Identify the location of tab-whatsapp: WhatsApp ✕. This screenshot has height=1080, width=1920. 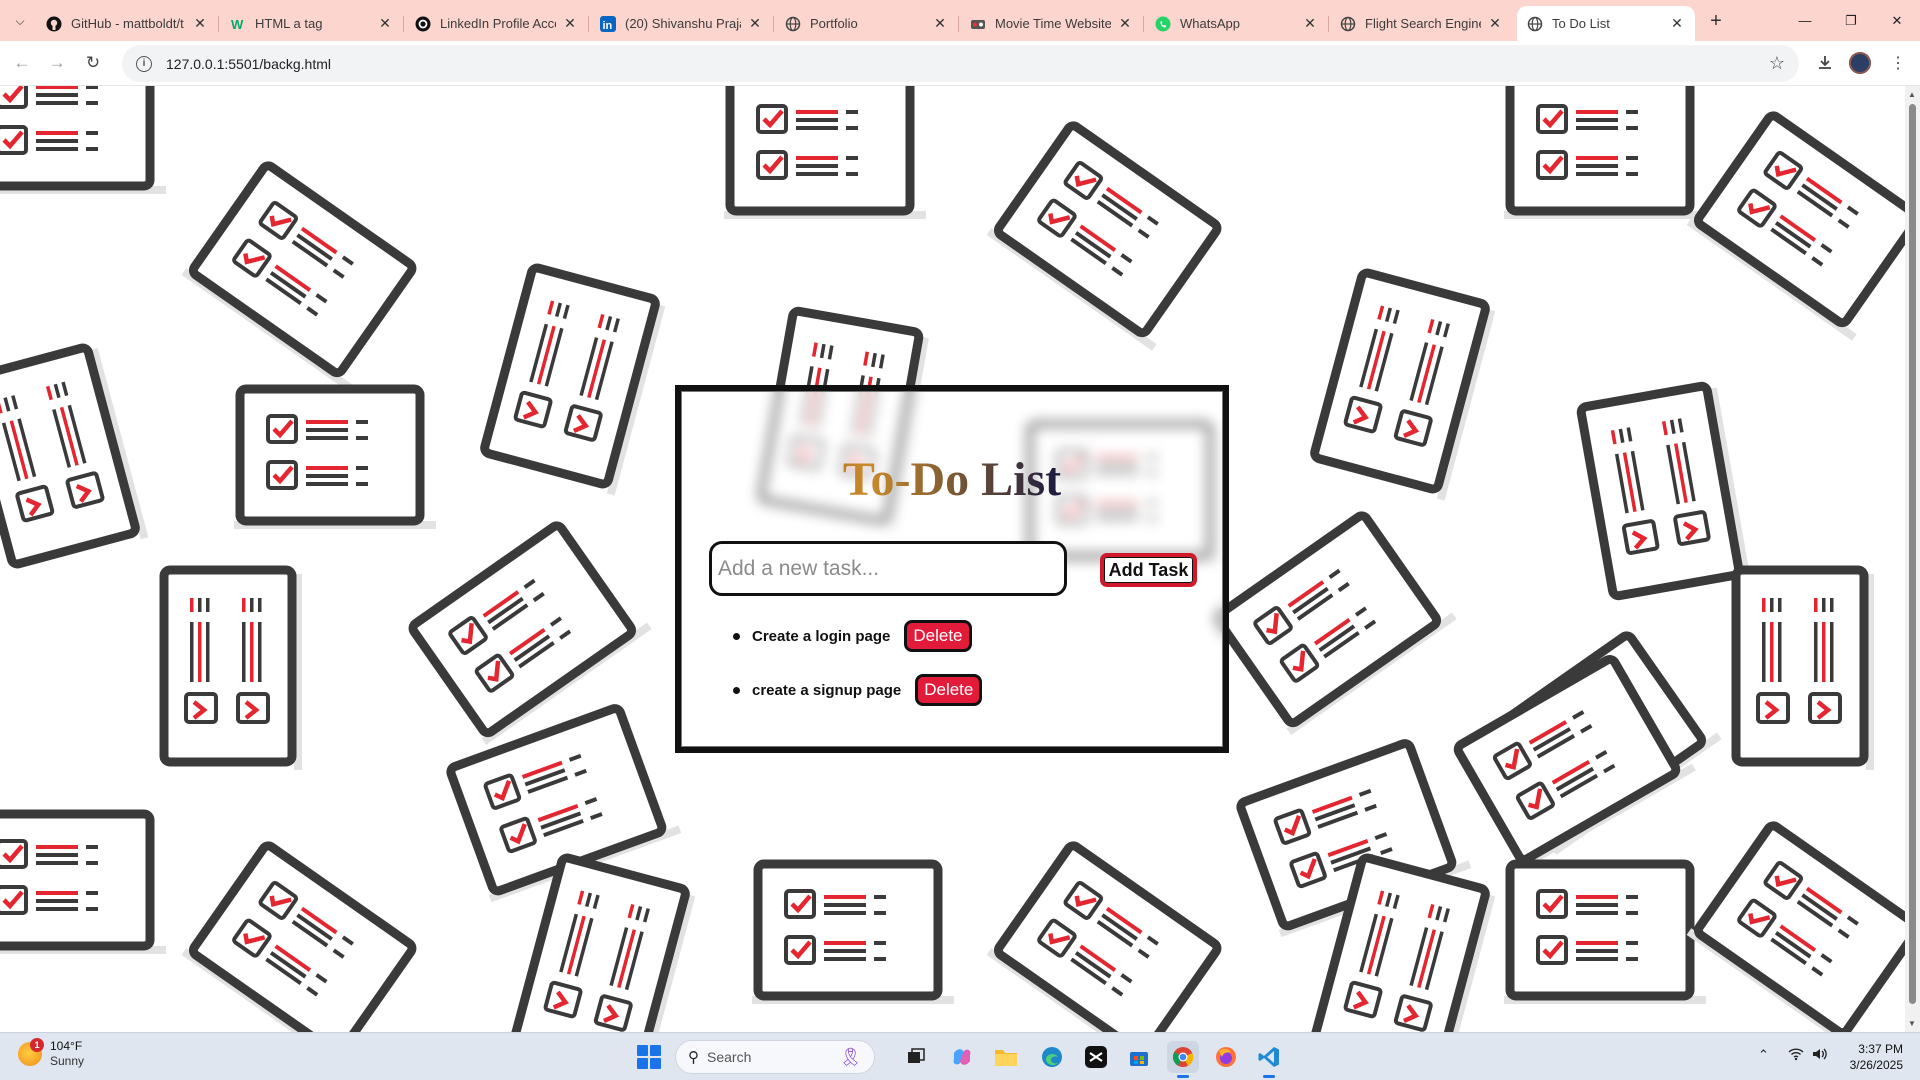
(1237, 23).